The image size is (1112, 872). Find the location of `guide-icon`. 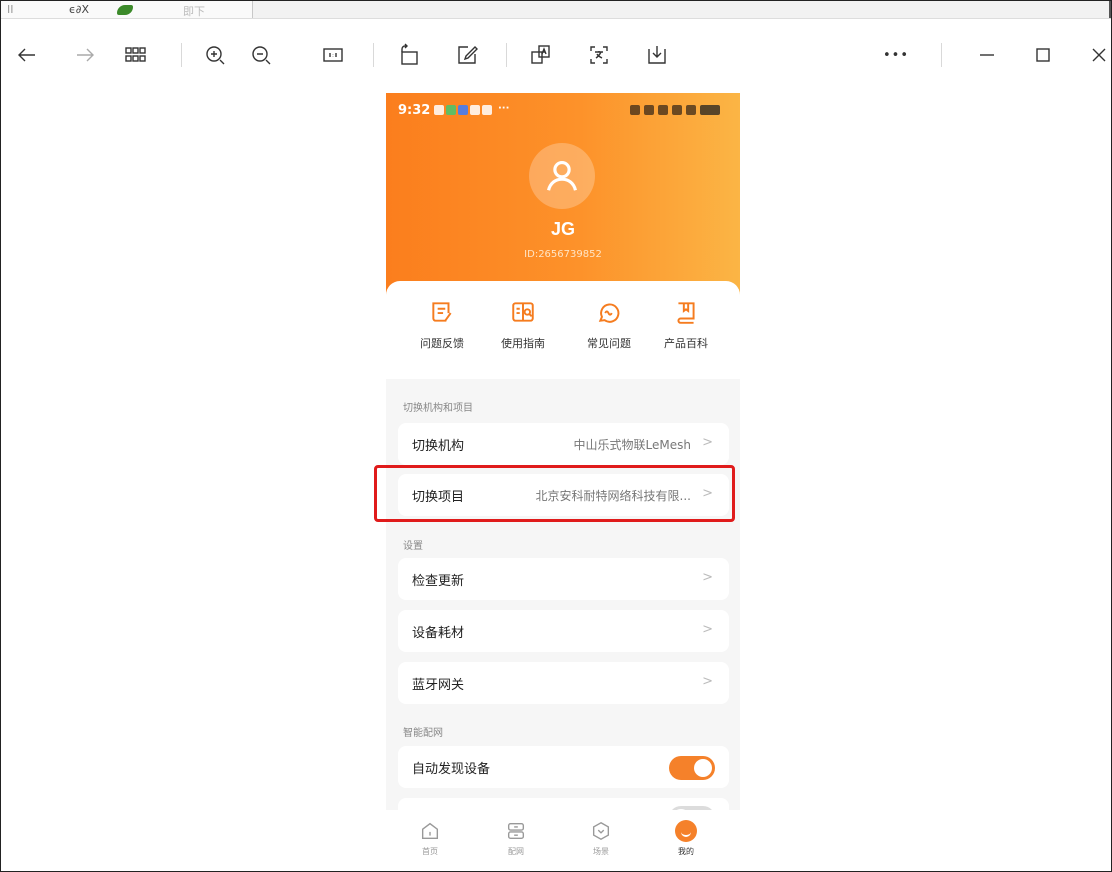

guide-icon is located at coordinates (523, 312).